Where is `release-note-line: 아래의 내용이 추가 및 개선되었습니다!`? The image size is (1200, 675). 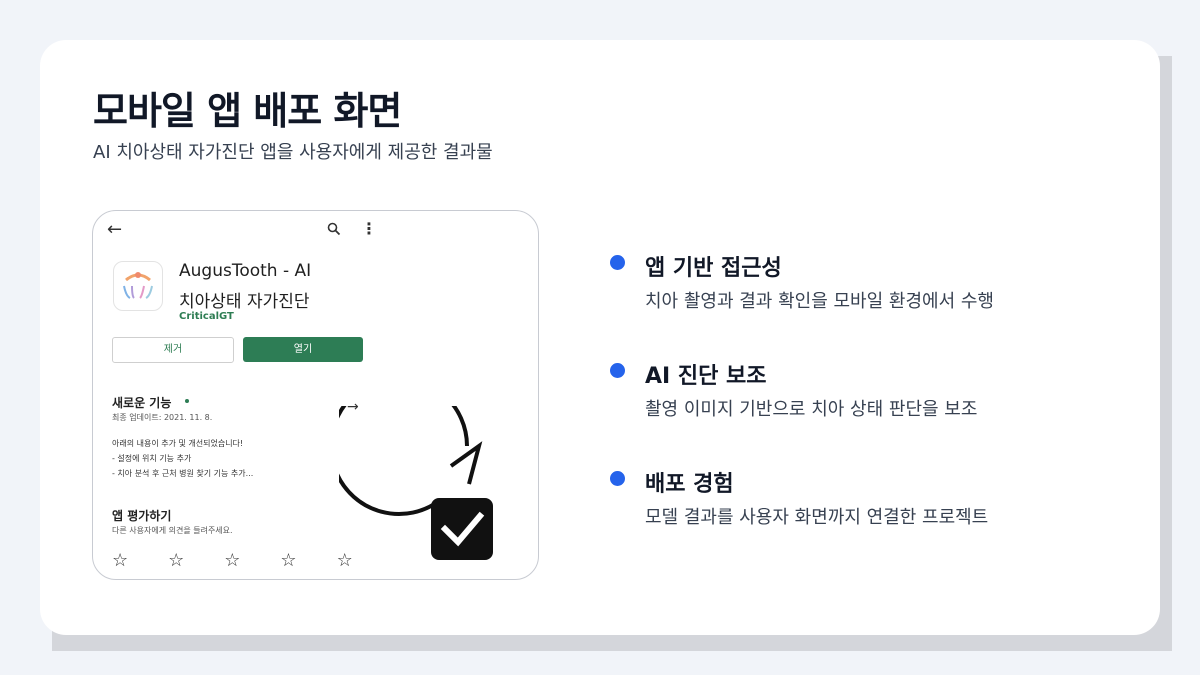 release-note-line: 아래의 내용이 추가 및 개선되었습니다! is located at coordinates (178, 443).